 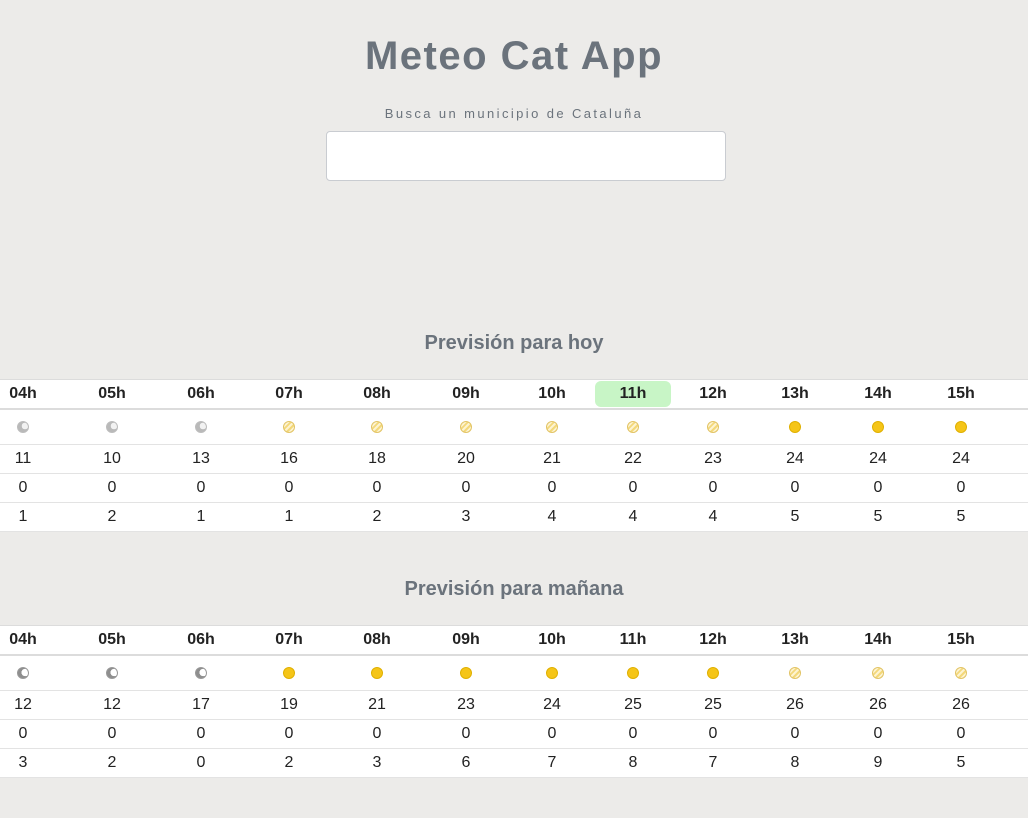 I want to click on today-precipitation-row: 0 0 0 0 0 0 0 0 0 0 0 0, so click(x=514, y=488).